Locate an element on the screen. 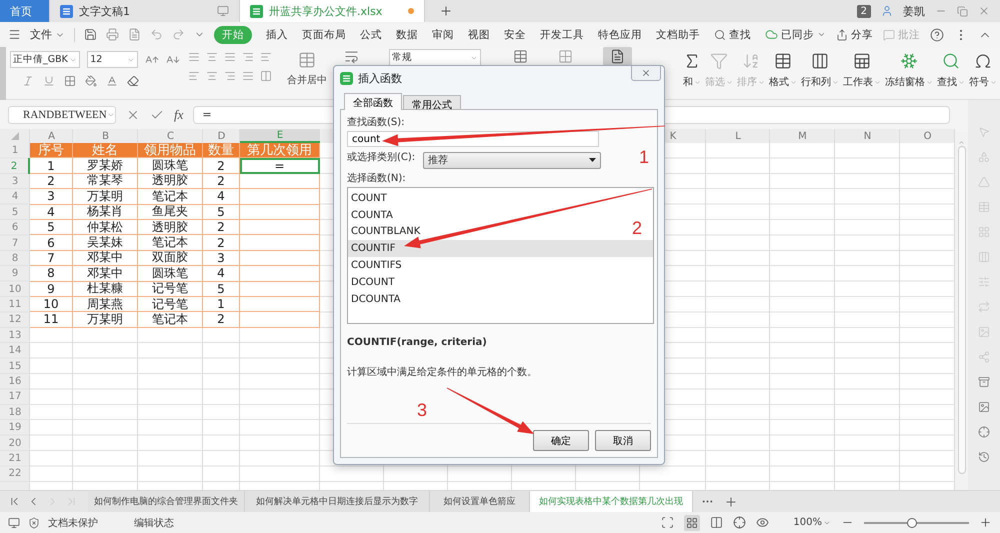 The image size is (1000, 533). field-label: 或选择类别(C): is located at coordinates (381, 157).